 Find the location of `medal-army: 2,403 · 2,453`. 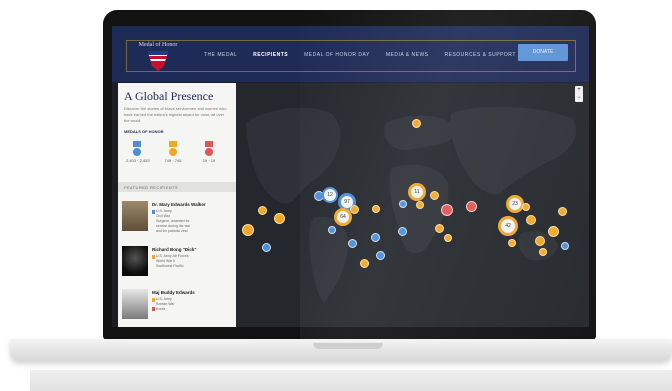

medal-army: 2,403 · 2,453 is located at coordinates (138, 152).